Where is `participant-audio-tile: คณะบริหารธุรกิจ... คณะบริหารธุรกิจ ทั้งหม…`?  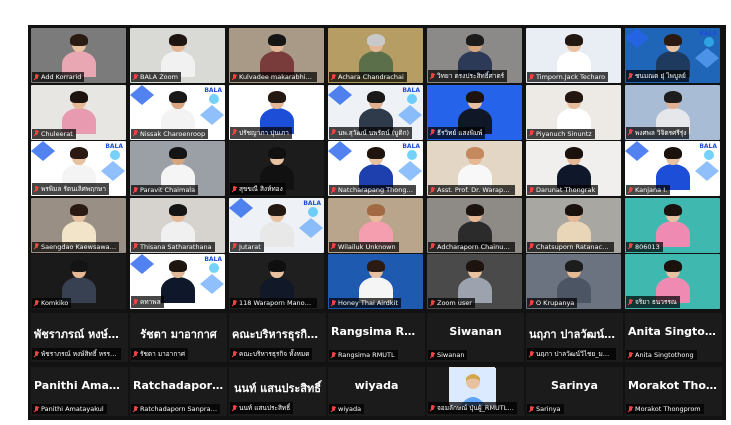 participant-audio-tile: คณะบริหารธุรกิจ... คณะบริหารธุรกิจ ทั้งหม… is located at coordinates (277, 337).